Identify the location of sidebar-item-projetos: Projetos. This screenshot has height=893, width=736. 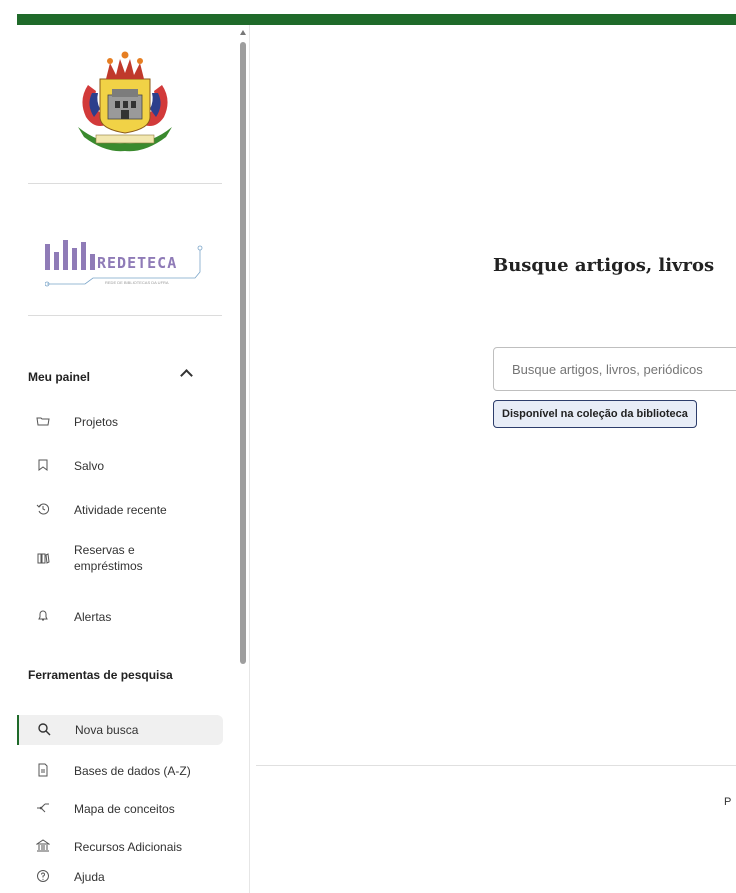
(120, 422).